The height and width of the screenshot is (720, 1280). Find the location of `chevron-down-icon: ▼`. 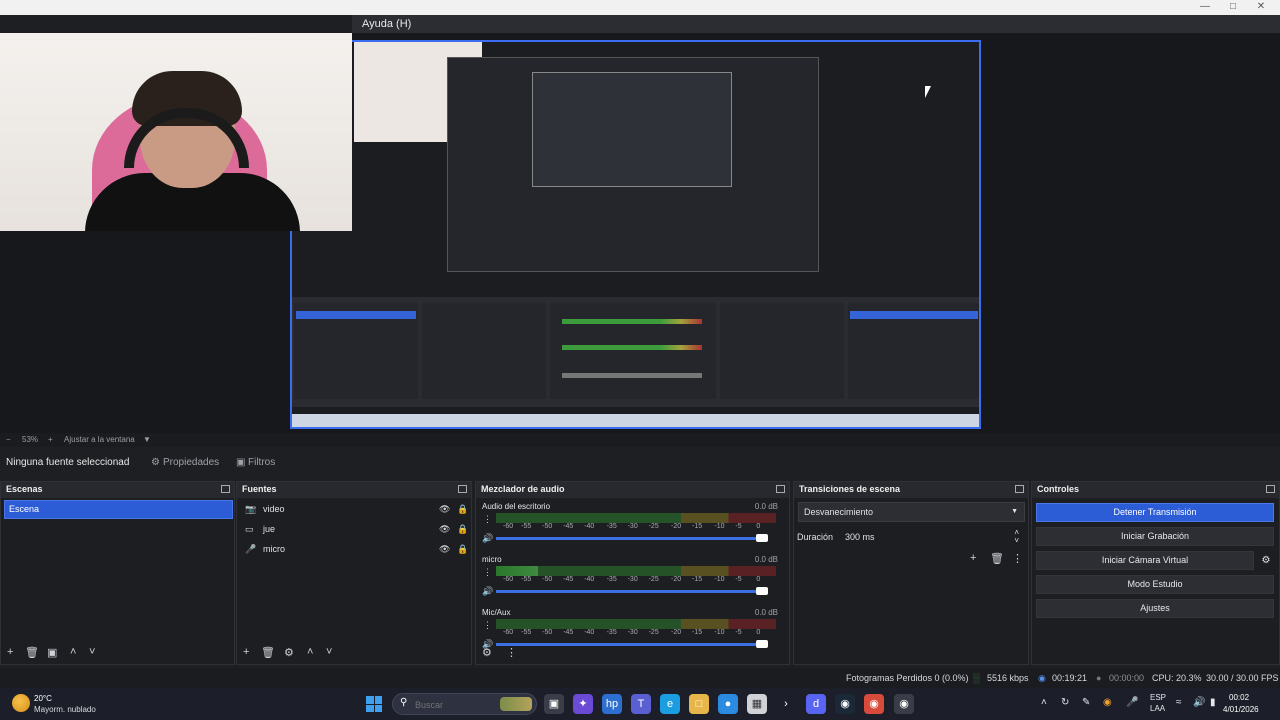

chevron-down-icon: ▼ is located at coordinates (147, 439).